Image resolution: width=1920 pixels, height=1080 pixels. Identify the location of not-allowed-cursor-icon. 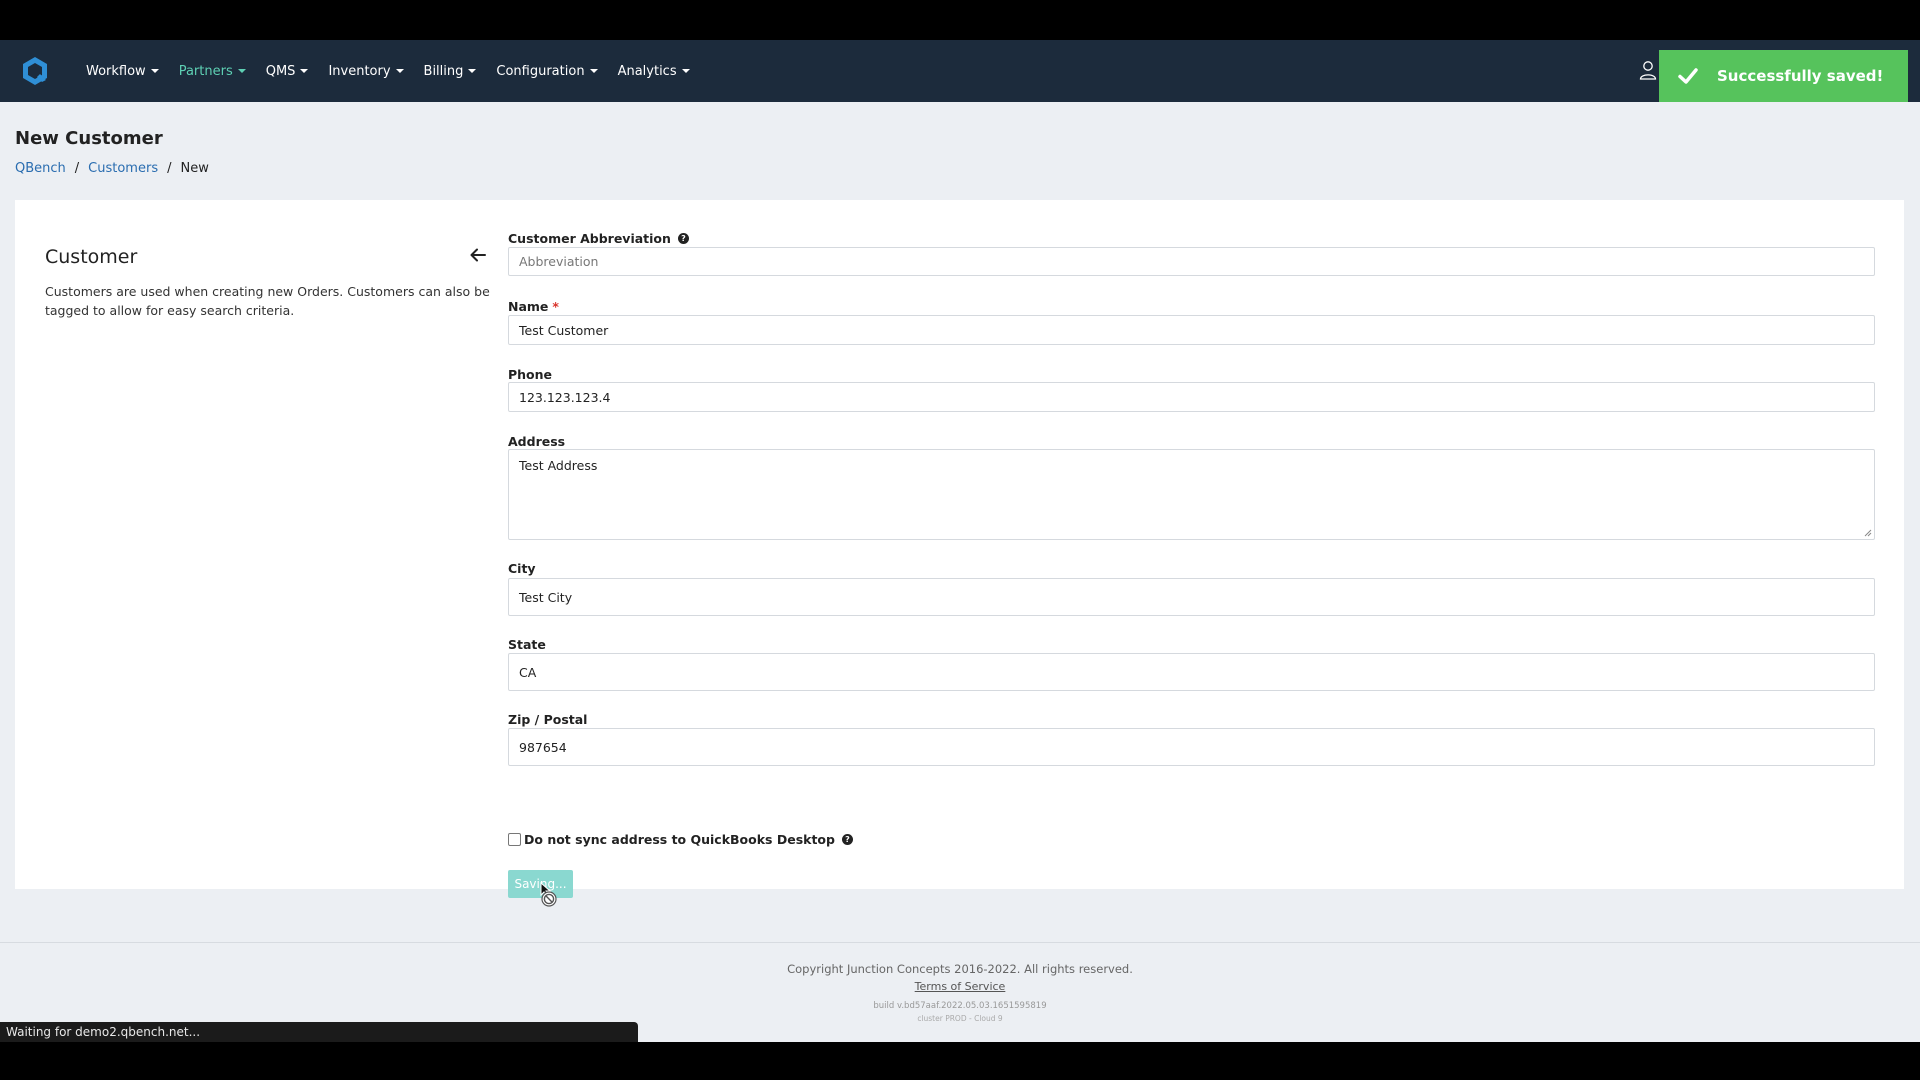
(548, 894).